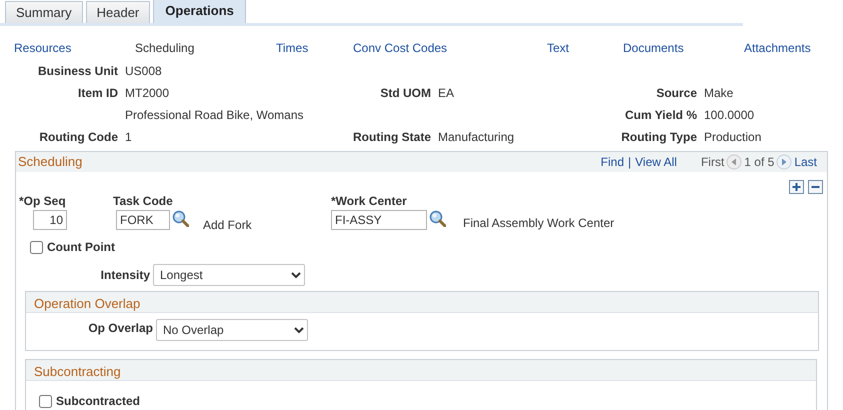 The height and width of the screenshot is (410, 843). Describe the element at coordinates (732, 137) in the screenshot. I see `field-value: Production` at that location.